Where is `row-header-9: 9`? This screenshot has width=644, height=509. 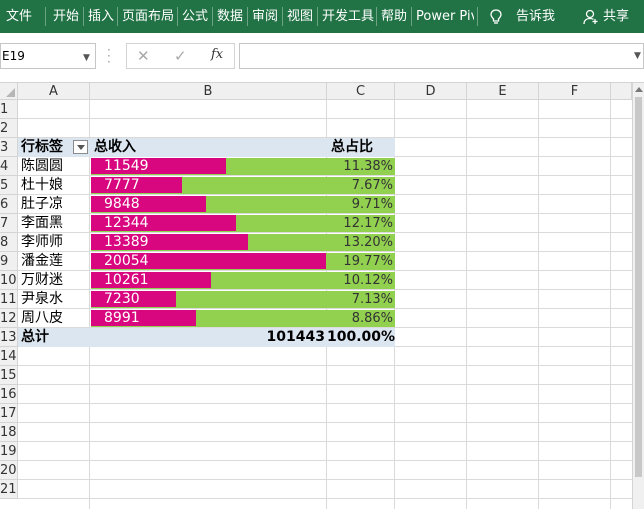 row-header-9: 9 is located at coordinates (9, 261).